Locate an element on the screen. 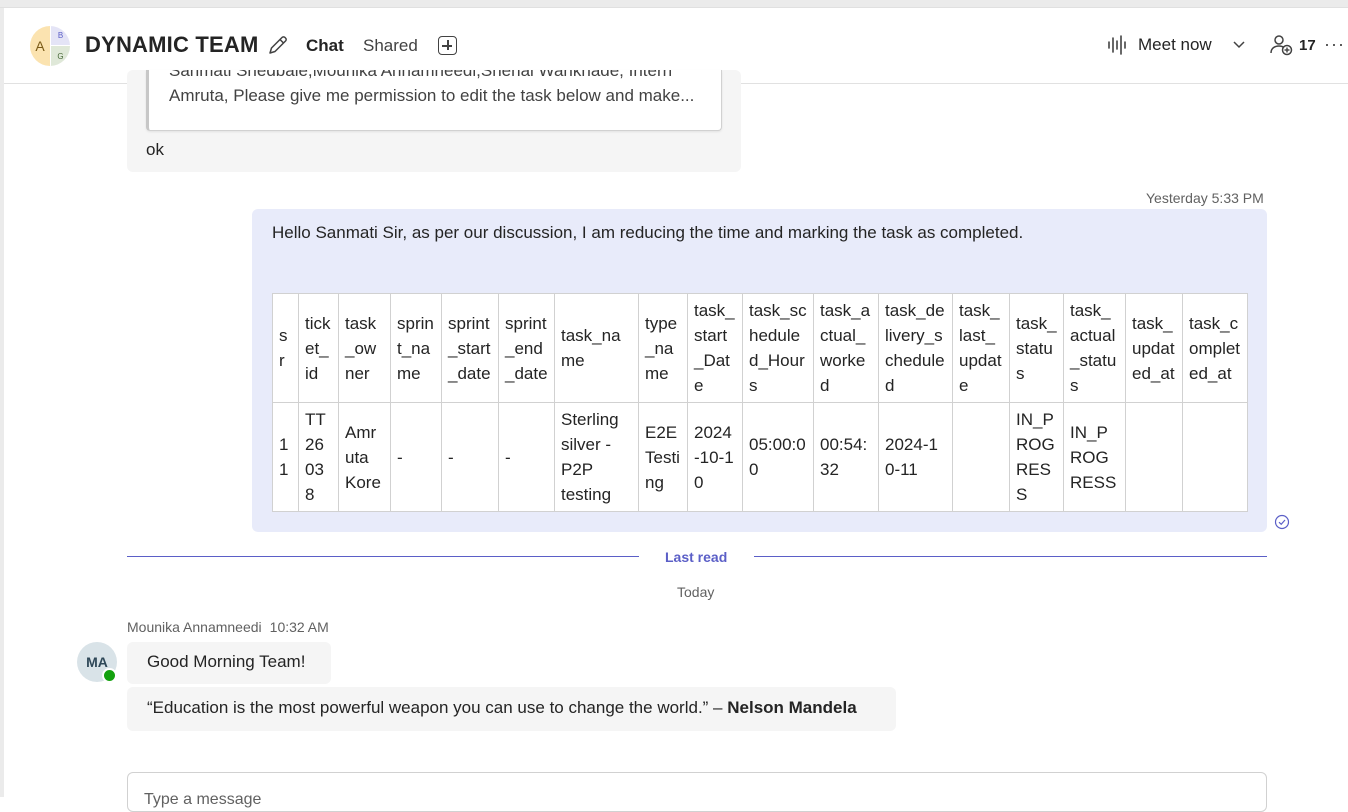 This screenshot has height=812, width=1348. group-avatar: A B G is located at coordinates (50, 46).